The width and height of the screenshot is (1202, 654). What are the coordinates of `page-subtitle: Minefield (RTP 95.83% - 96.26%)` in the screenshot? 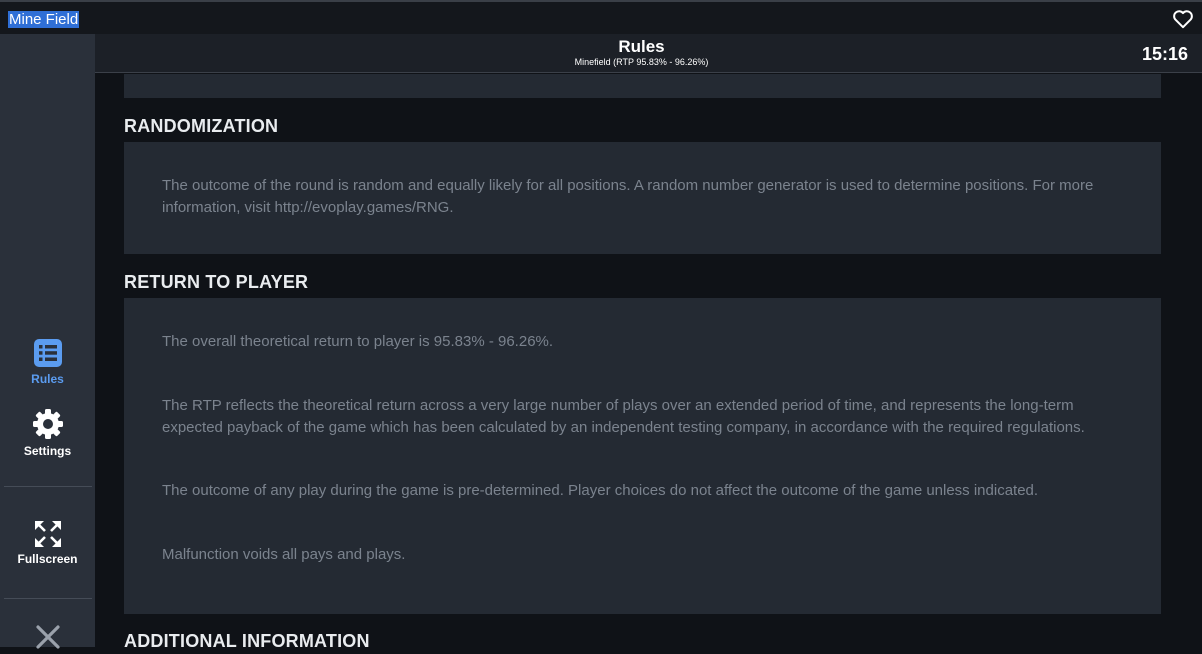 It's located at (641, 62).